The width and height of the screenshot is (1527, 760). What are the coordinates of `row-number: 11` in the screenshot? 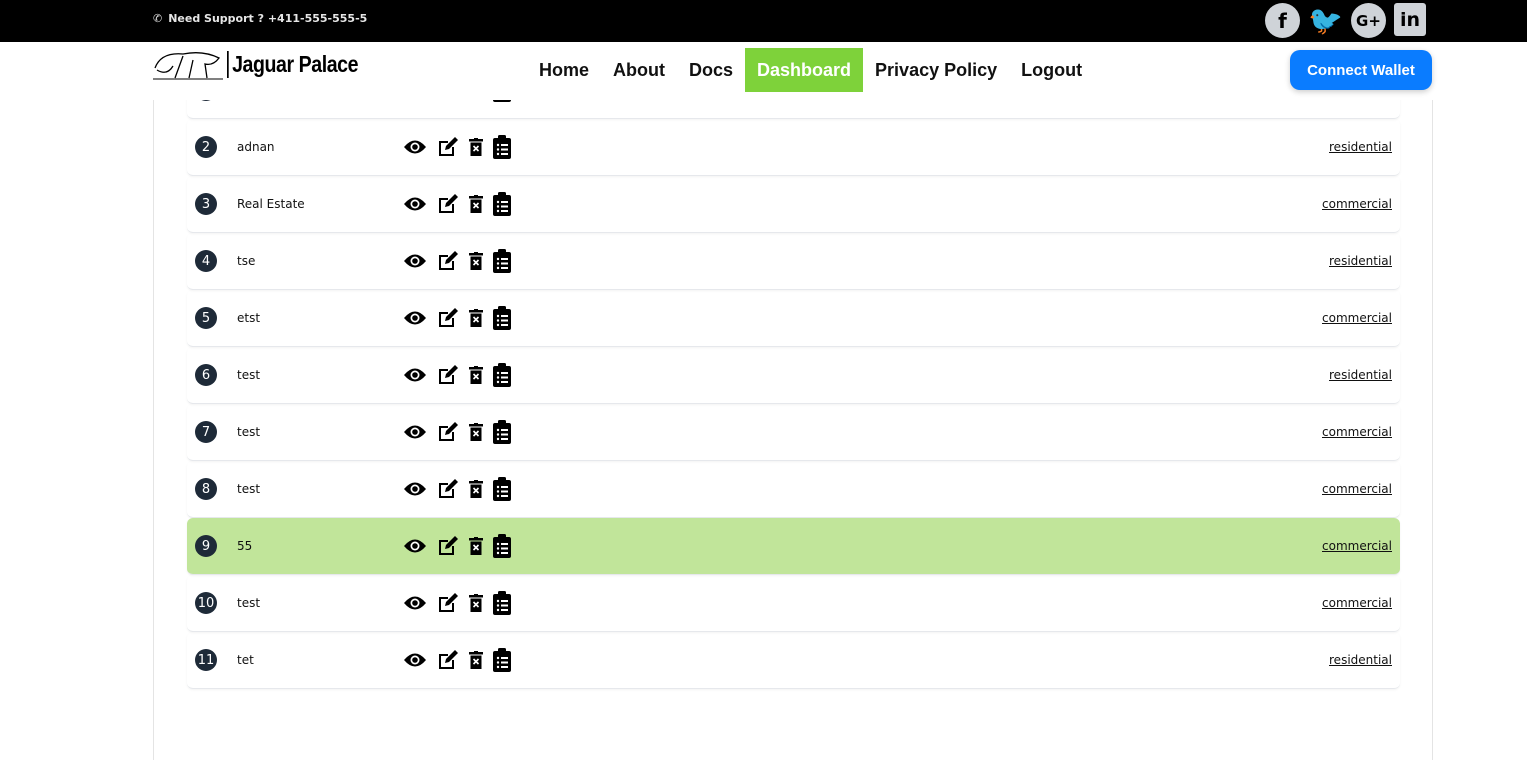 It's located at (206, 660).